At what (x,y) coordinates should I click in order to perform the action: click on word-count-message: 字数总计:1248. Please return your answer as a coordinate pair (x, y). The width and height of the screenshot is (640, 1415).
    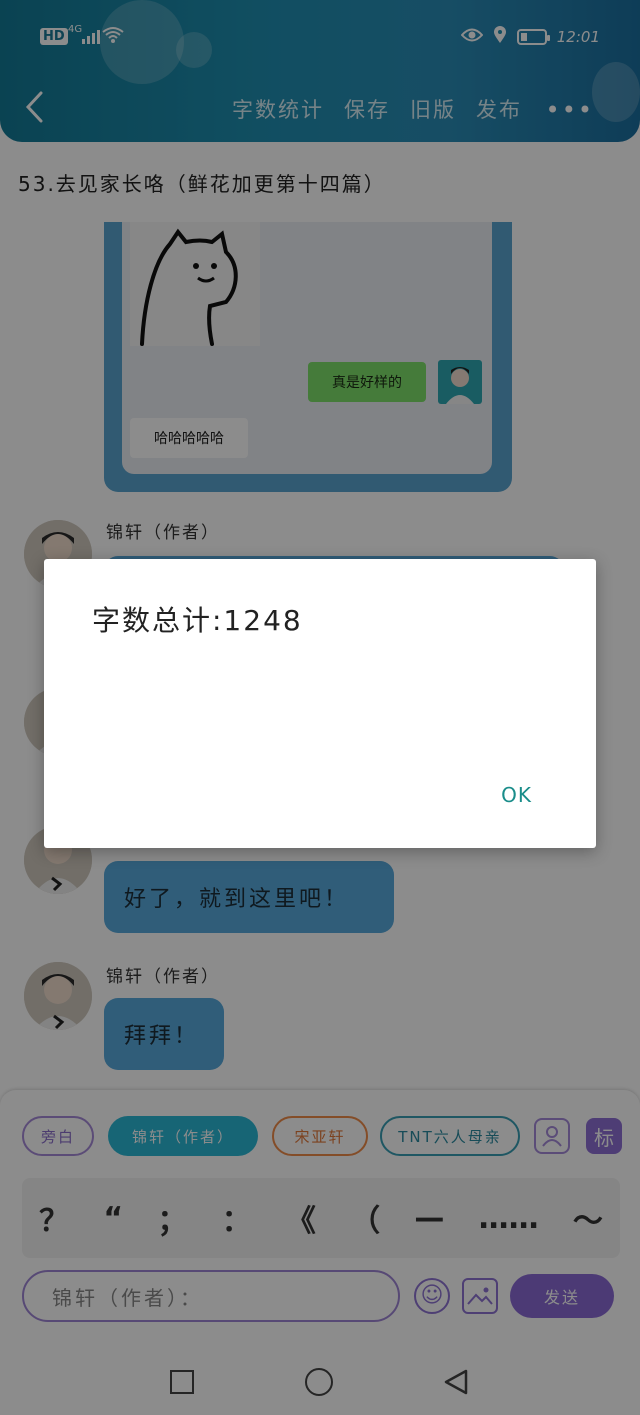
    Looking at the image, I should click on (197, 620).